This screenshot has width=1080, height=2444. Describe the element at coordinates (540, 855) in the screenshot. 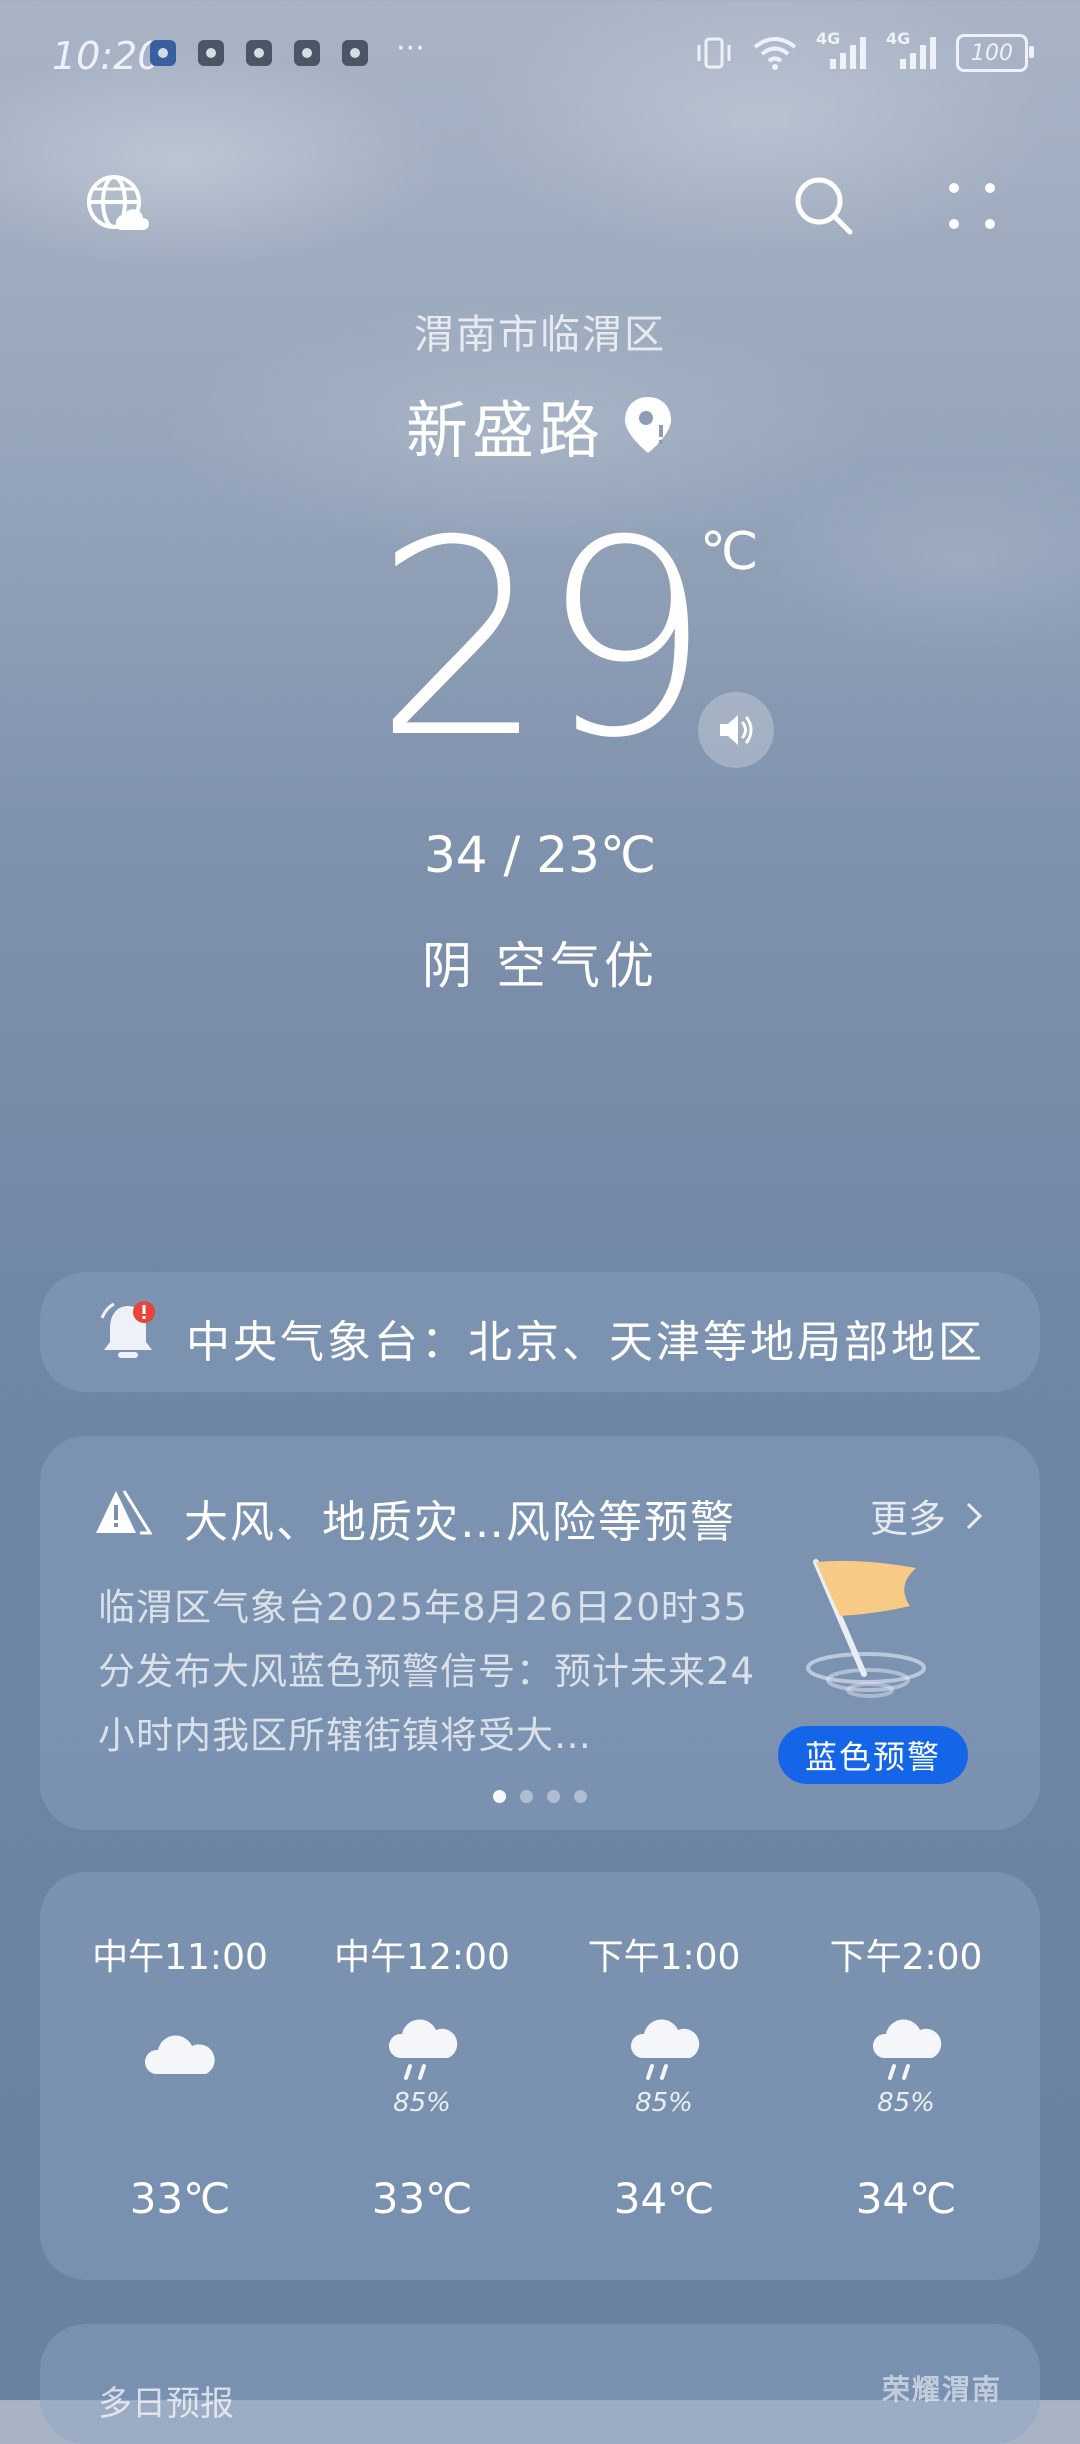

I see `temperature-range: 34 / 23℃` at that location.